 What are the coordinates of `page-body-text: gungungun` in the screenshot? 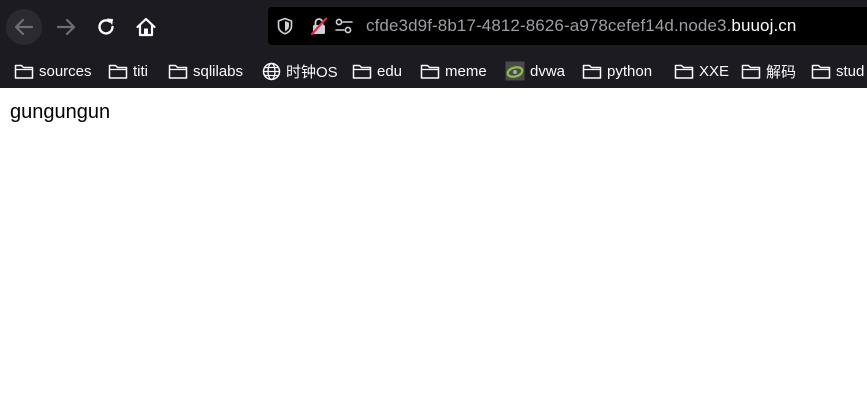 It's located at (60, 112).